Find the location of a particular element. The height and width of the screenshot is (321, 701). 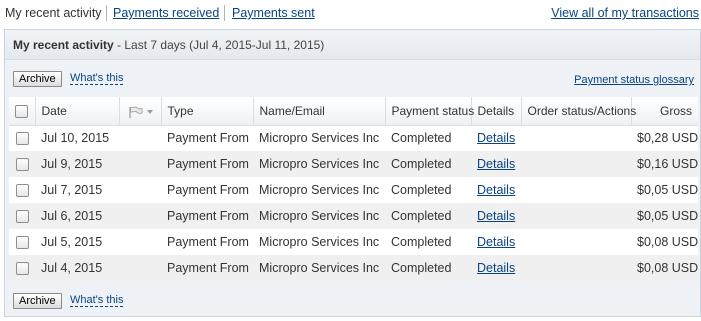

view-all-transactions-link: View all of my transactions is located at coordinates (625, 13).